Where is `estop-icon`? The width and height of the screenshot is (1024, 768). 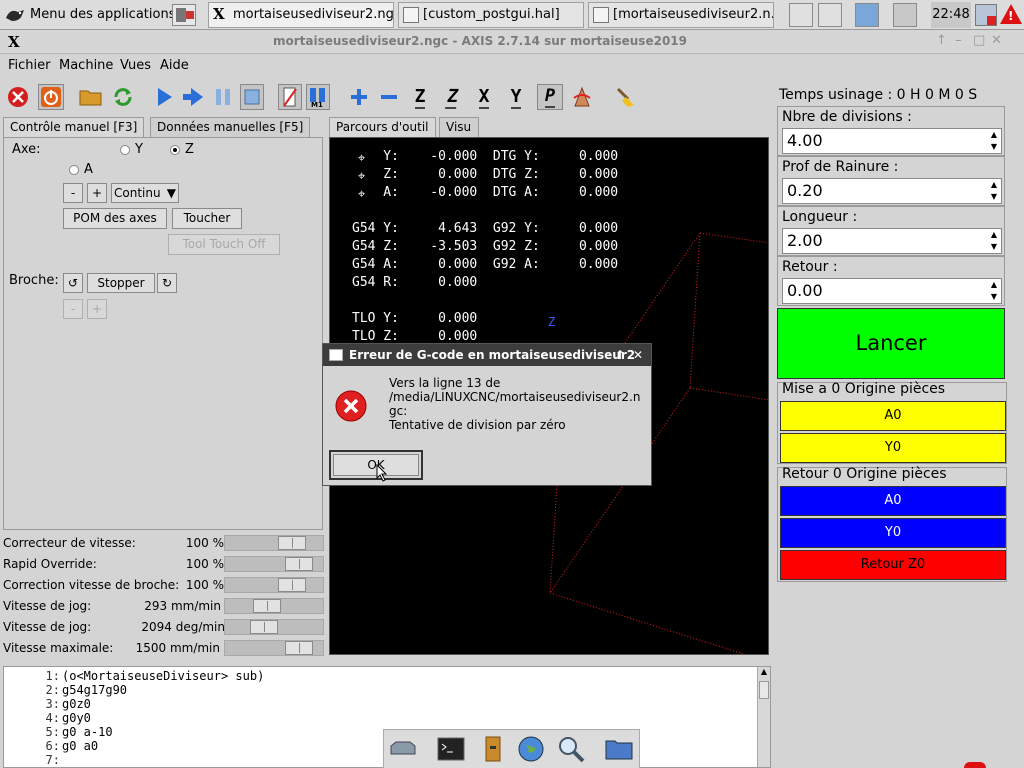 estop-icon is located at coordinates (18, 97).